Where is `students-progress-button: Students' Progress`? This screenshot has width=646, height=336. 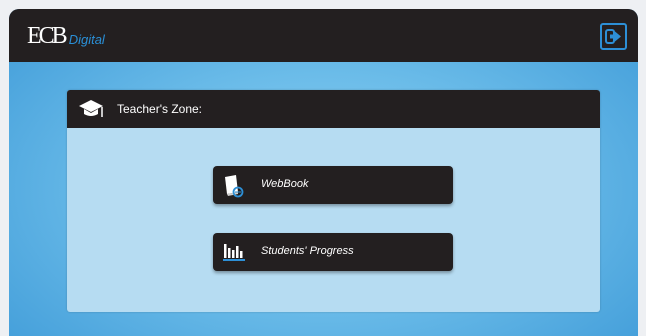
students-progress-button: Students' Progress is located at coordinates (333, 252).